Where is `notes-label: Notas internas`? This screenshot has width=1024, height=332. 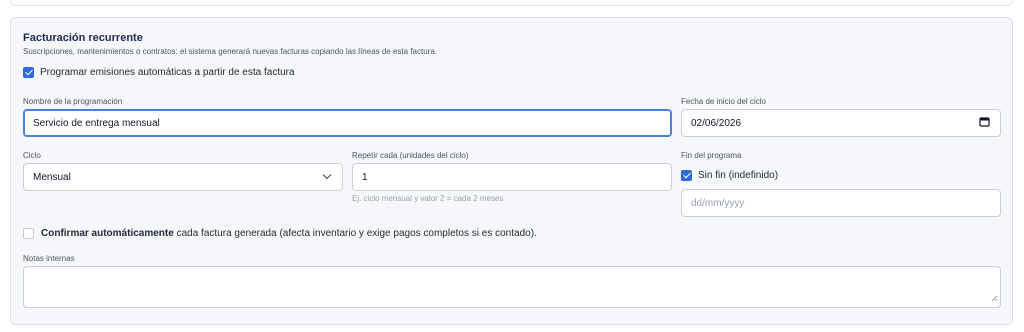 notes-label: Notas internas is located at coordinates (49, 258).